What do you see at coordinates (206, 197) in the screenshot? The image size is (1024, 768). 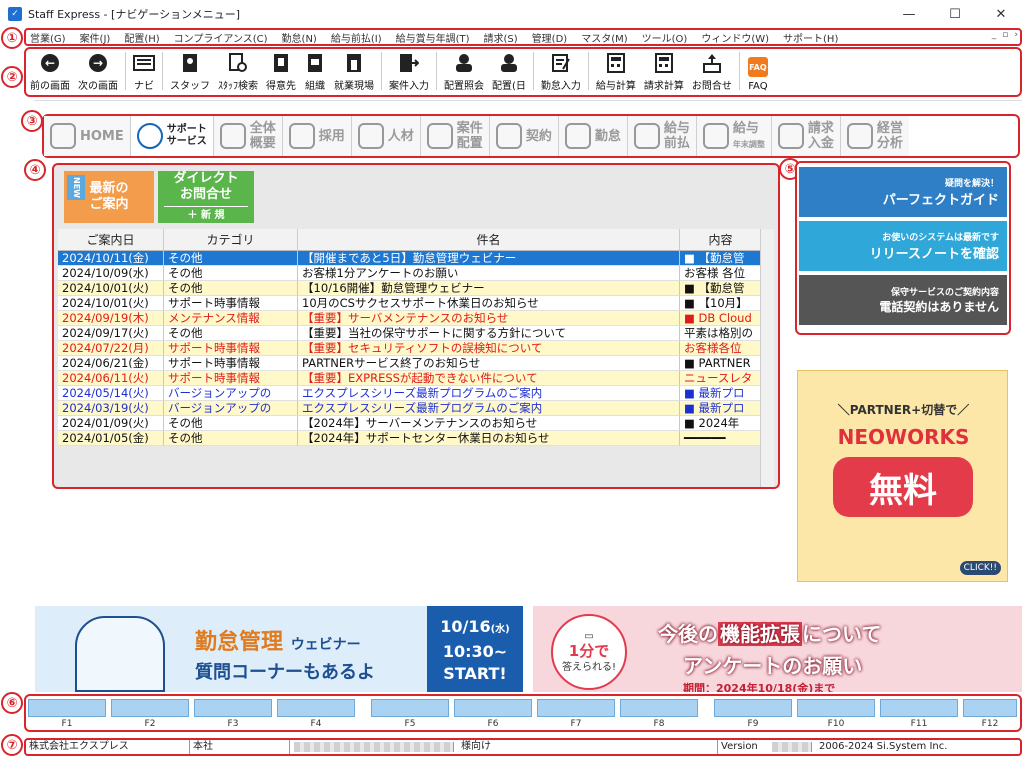 I see `direct-contact-button: ダイレクト お問合せ ＋ 新 規` at bounding box center [206, 197].